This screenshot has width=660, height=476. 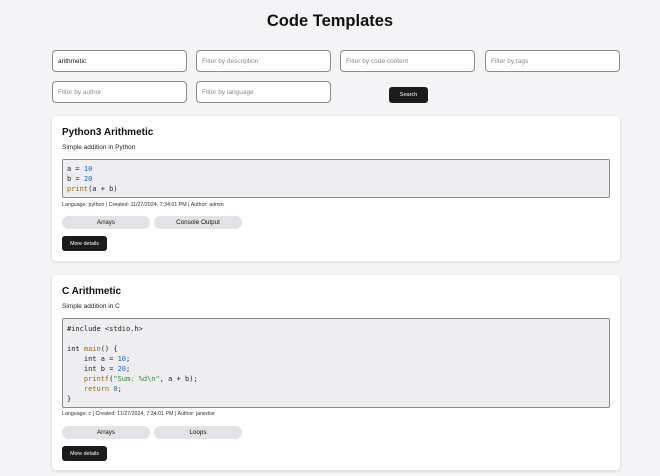 I want to click on code-token: int, so click(x=75, y=349).